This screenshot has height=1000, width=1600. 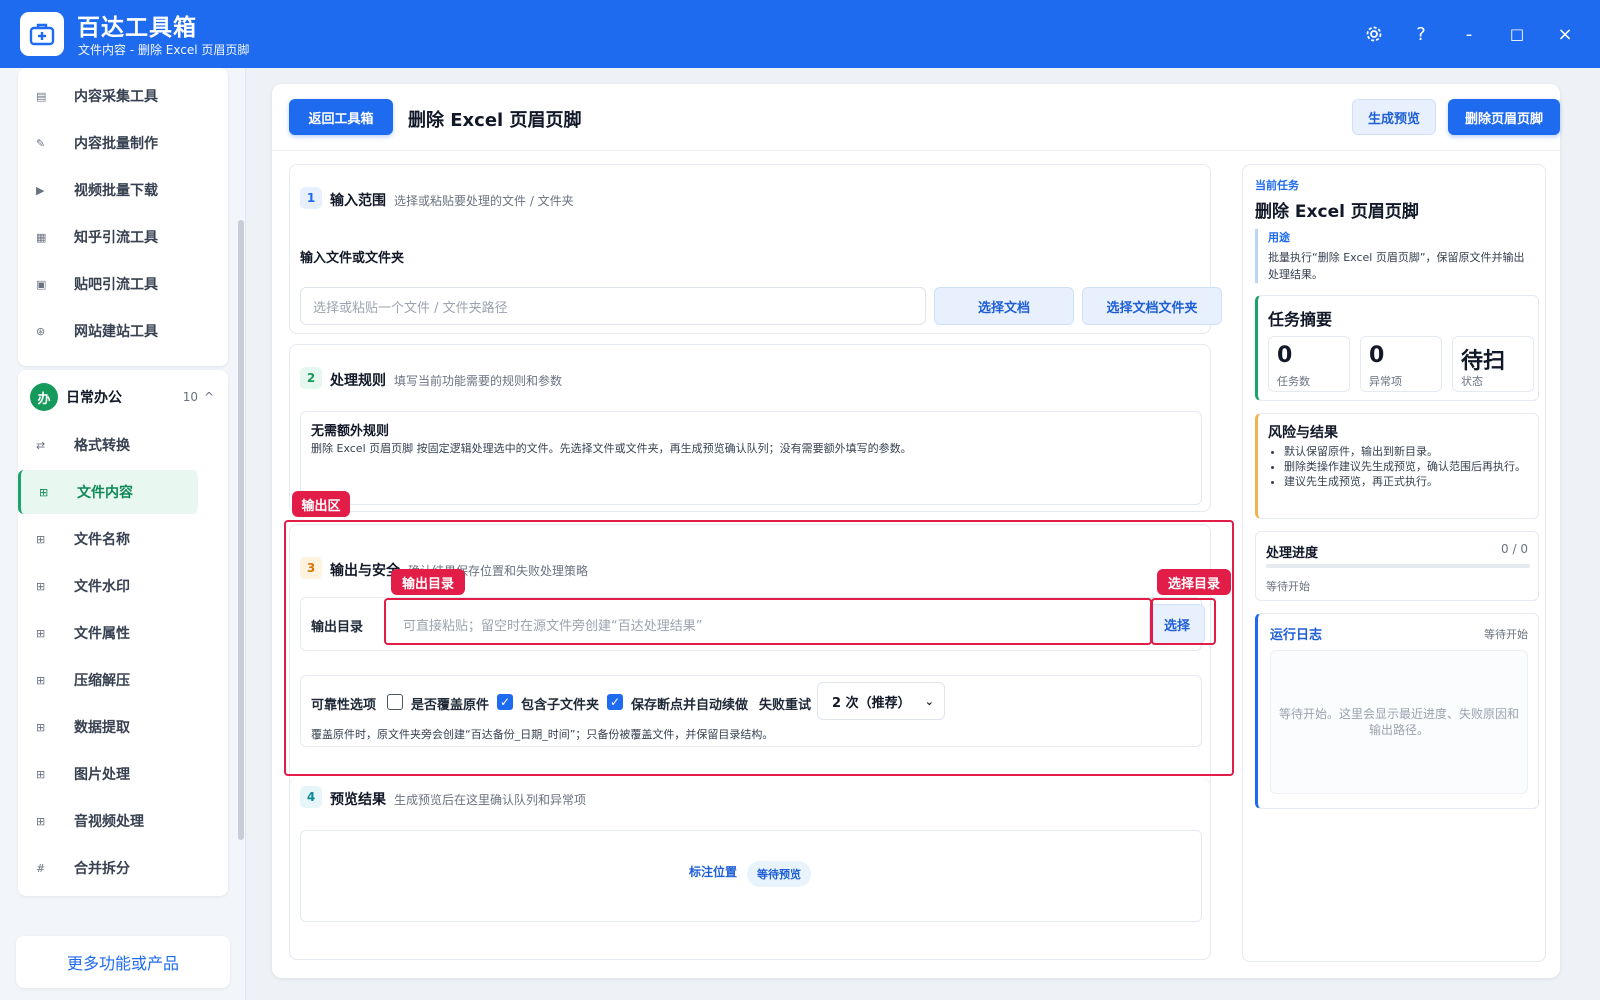 I want to click on chevron-up-icon: ^, so click(x=209, y=397).